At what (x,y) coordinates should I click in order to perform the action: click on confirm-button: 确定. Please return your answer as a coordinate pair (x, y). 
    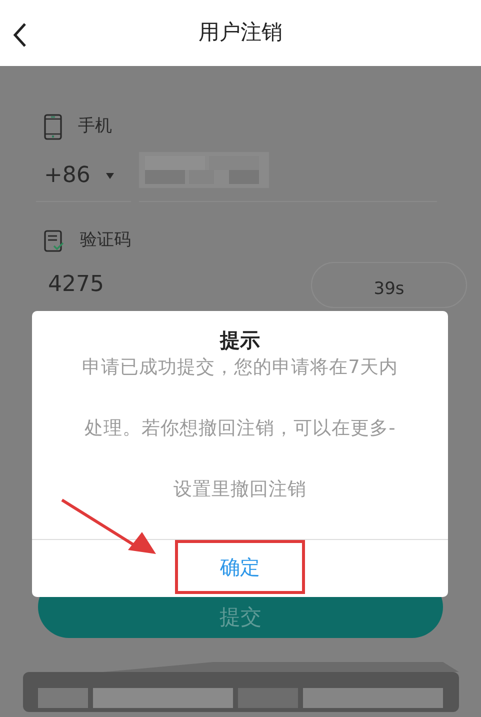
    Looking at the image, I should click on (240, 567).